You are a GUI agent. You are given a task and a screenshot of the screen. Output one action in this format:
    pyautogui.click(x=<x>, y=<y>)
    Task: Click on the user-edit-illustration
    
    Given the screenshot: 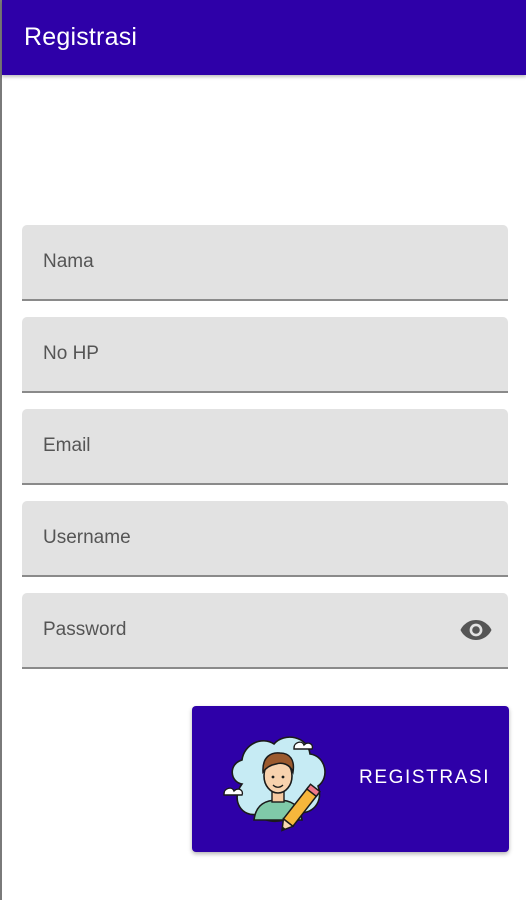 What is the action you would take?
    pyautogui.click(x=274, y=784)
    